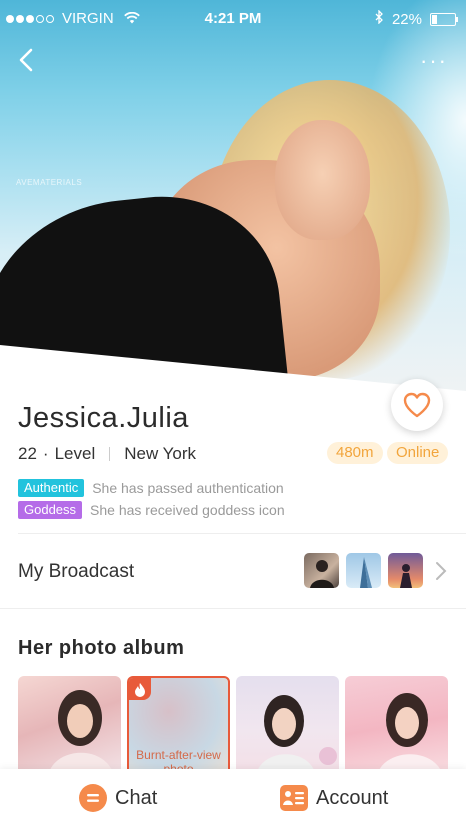 The height and width of the screenshot is (828, 466). I want to click on chevron-left-icon, so click(26, 60).